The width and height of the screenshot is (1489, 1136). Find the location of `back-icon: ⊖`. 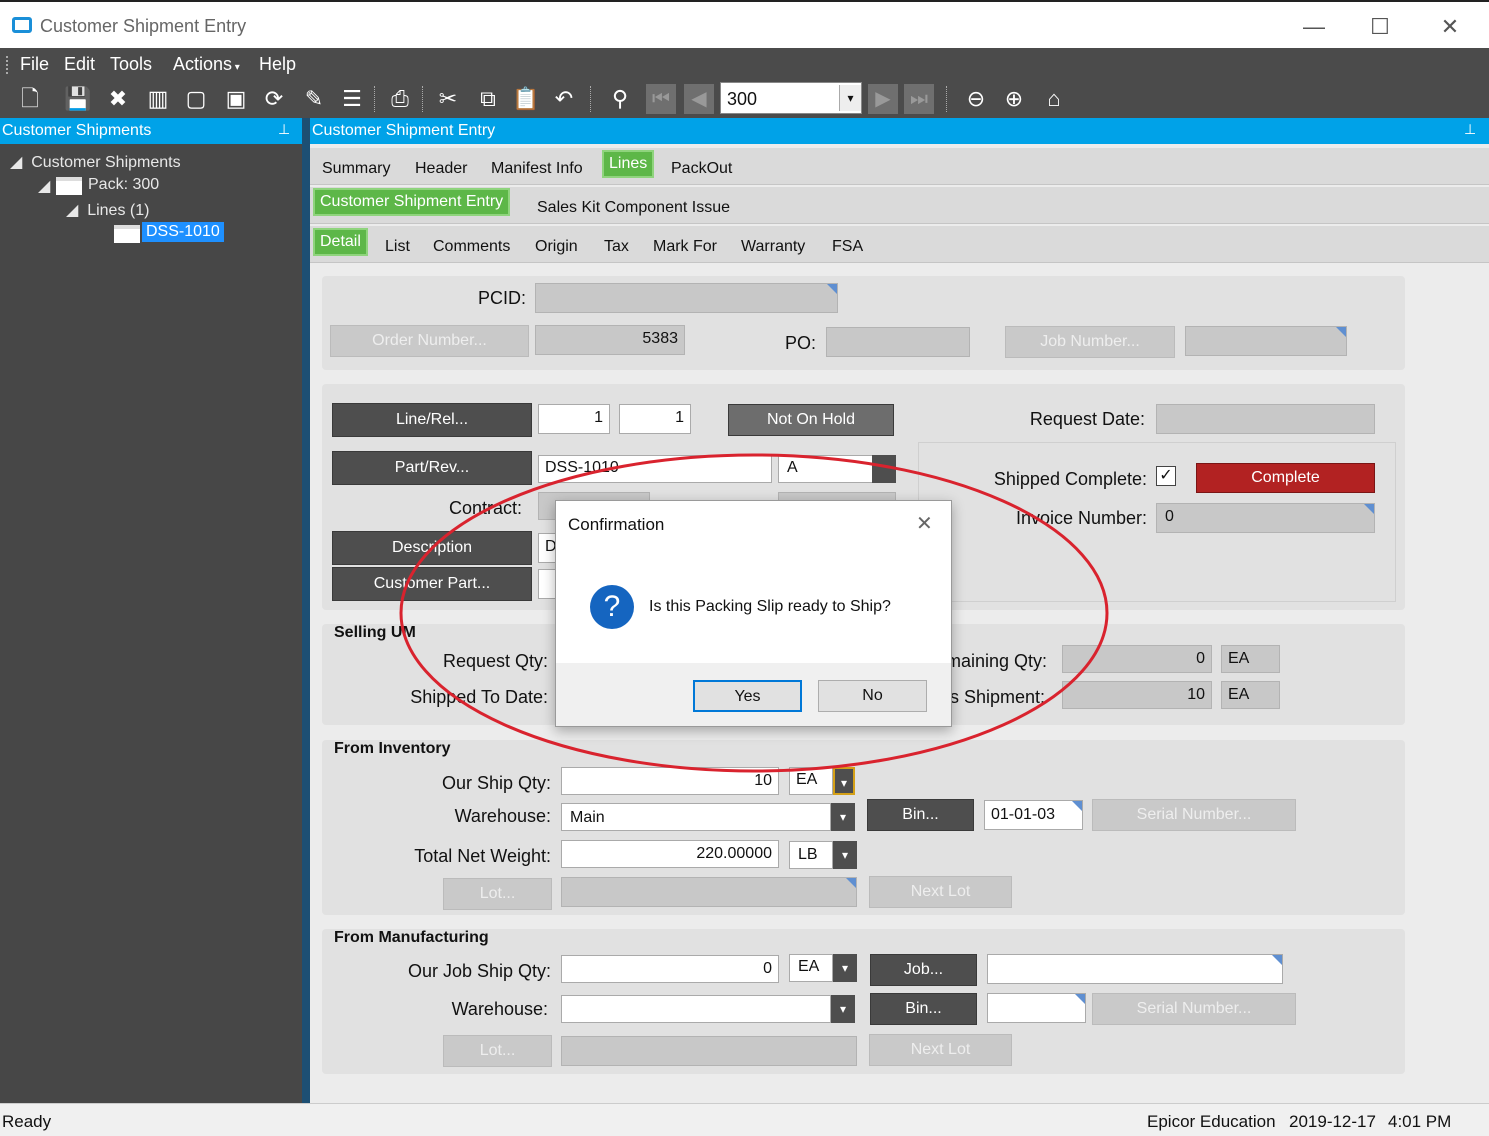

back-icon: ⊖ is located at coordinates (976, 99).